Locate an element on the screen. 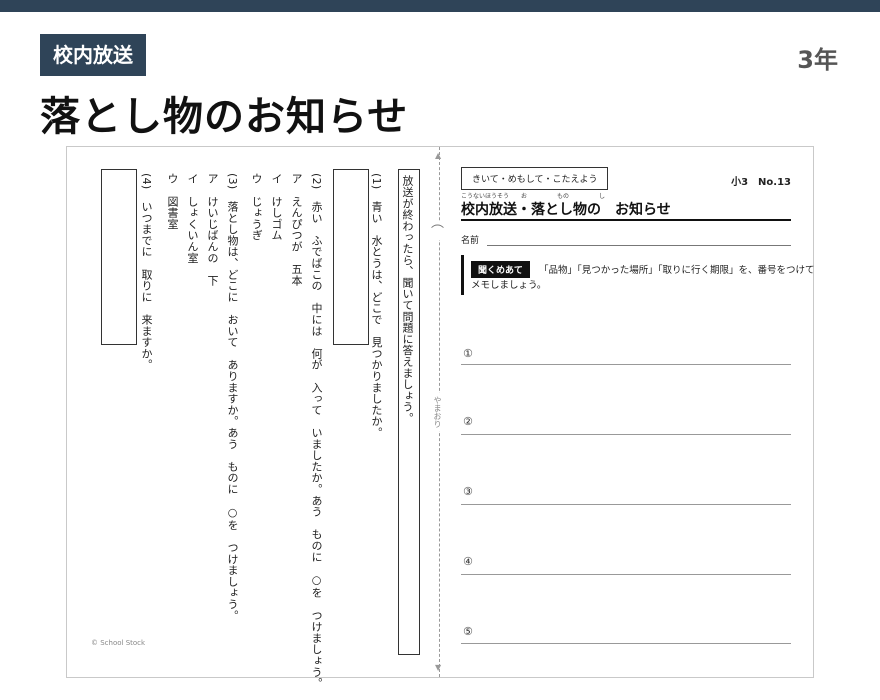  question-1: (1) 青い 水とうは、どこで 見つかりましたか。 is located at coordinates (376, 306).